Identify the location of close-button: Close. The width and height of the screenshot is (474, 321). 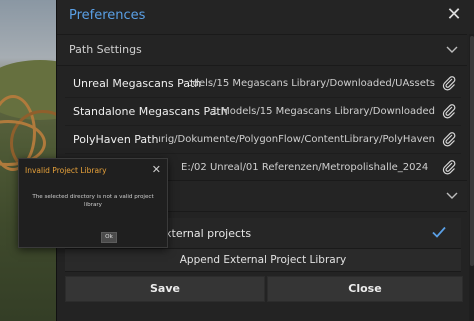
(365, 289).